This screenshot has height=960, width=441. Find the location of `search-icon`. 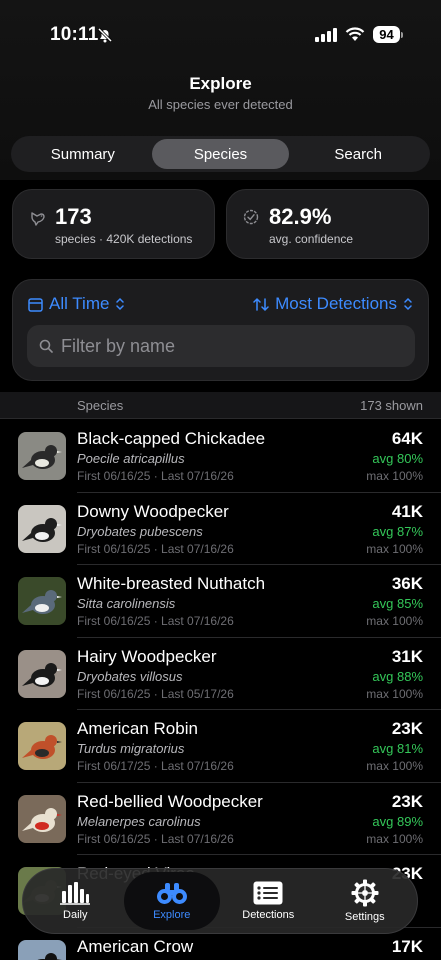

search-icon is located at coordinates (46, 346).